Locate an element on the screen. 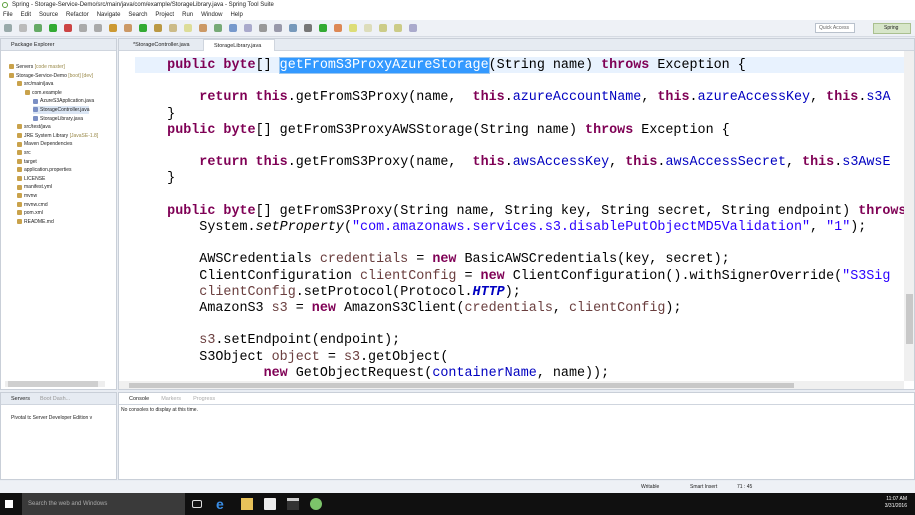 Image resolution: width=915 pixels, height=515 pixels. menu-window: Window is located at coordinates (211, 15).